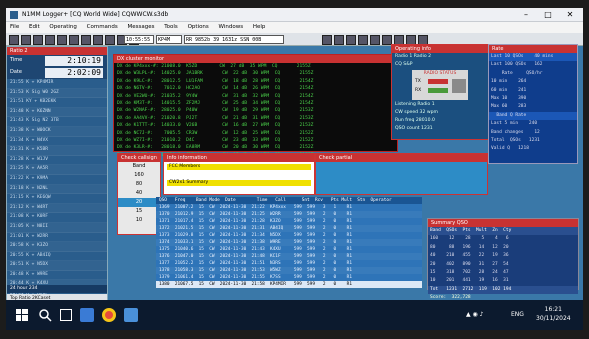 The width and height of the screenshot is (589, 339). What do you see at coordinates (57, 266) in the screenshot?
I see `ratio-row: 20:51 K + N5DX` at bounding box center [57, 266].